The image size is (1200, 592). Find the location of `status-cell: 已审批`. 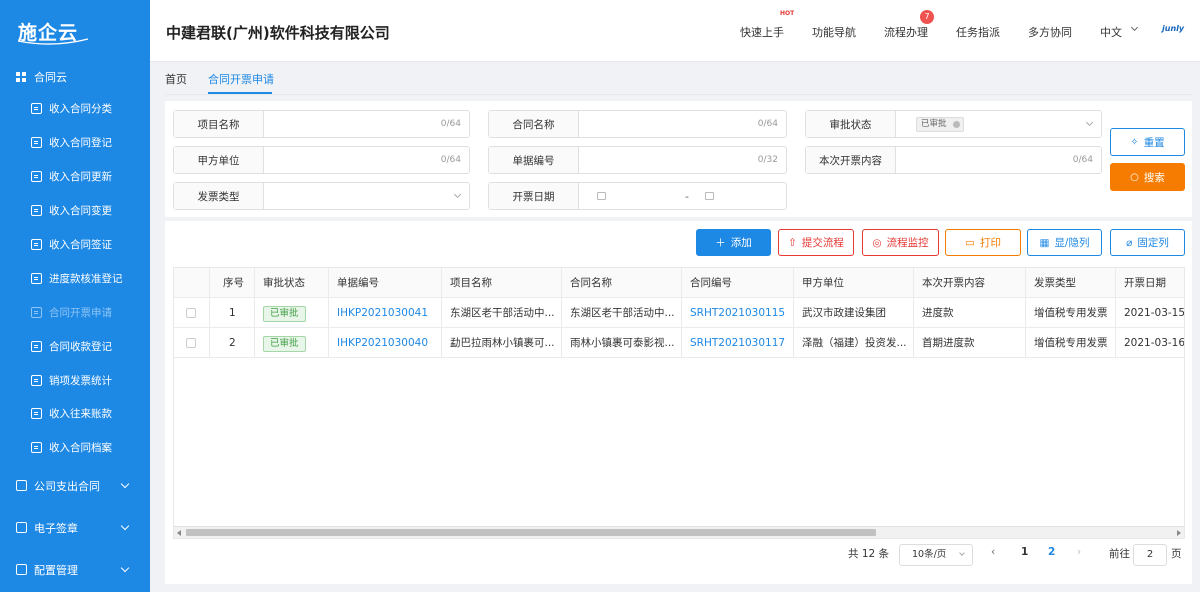

status-cell: 已审批 is located at coordinates (292, 343).